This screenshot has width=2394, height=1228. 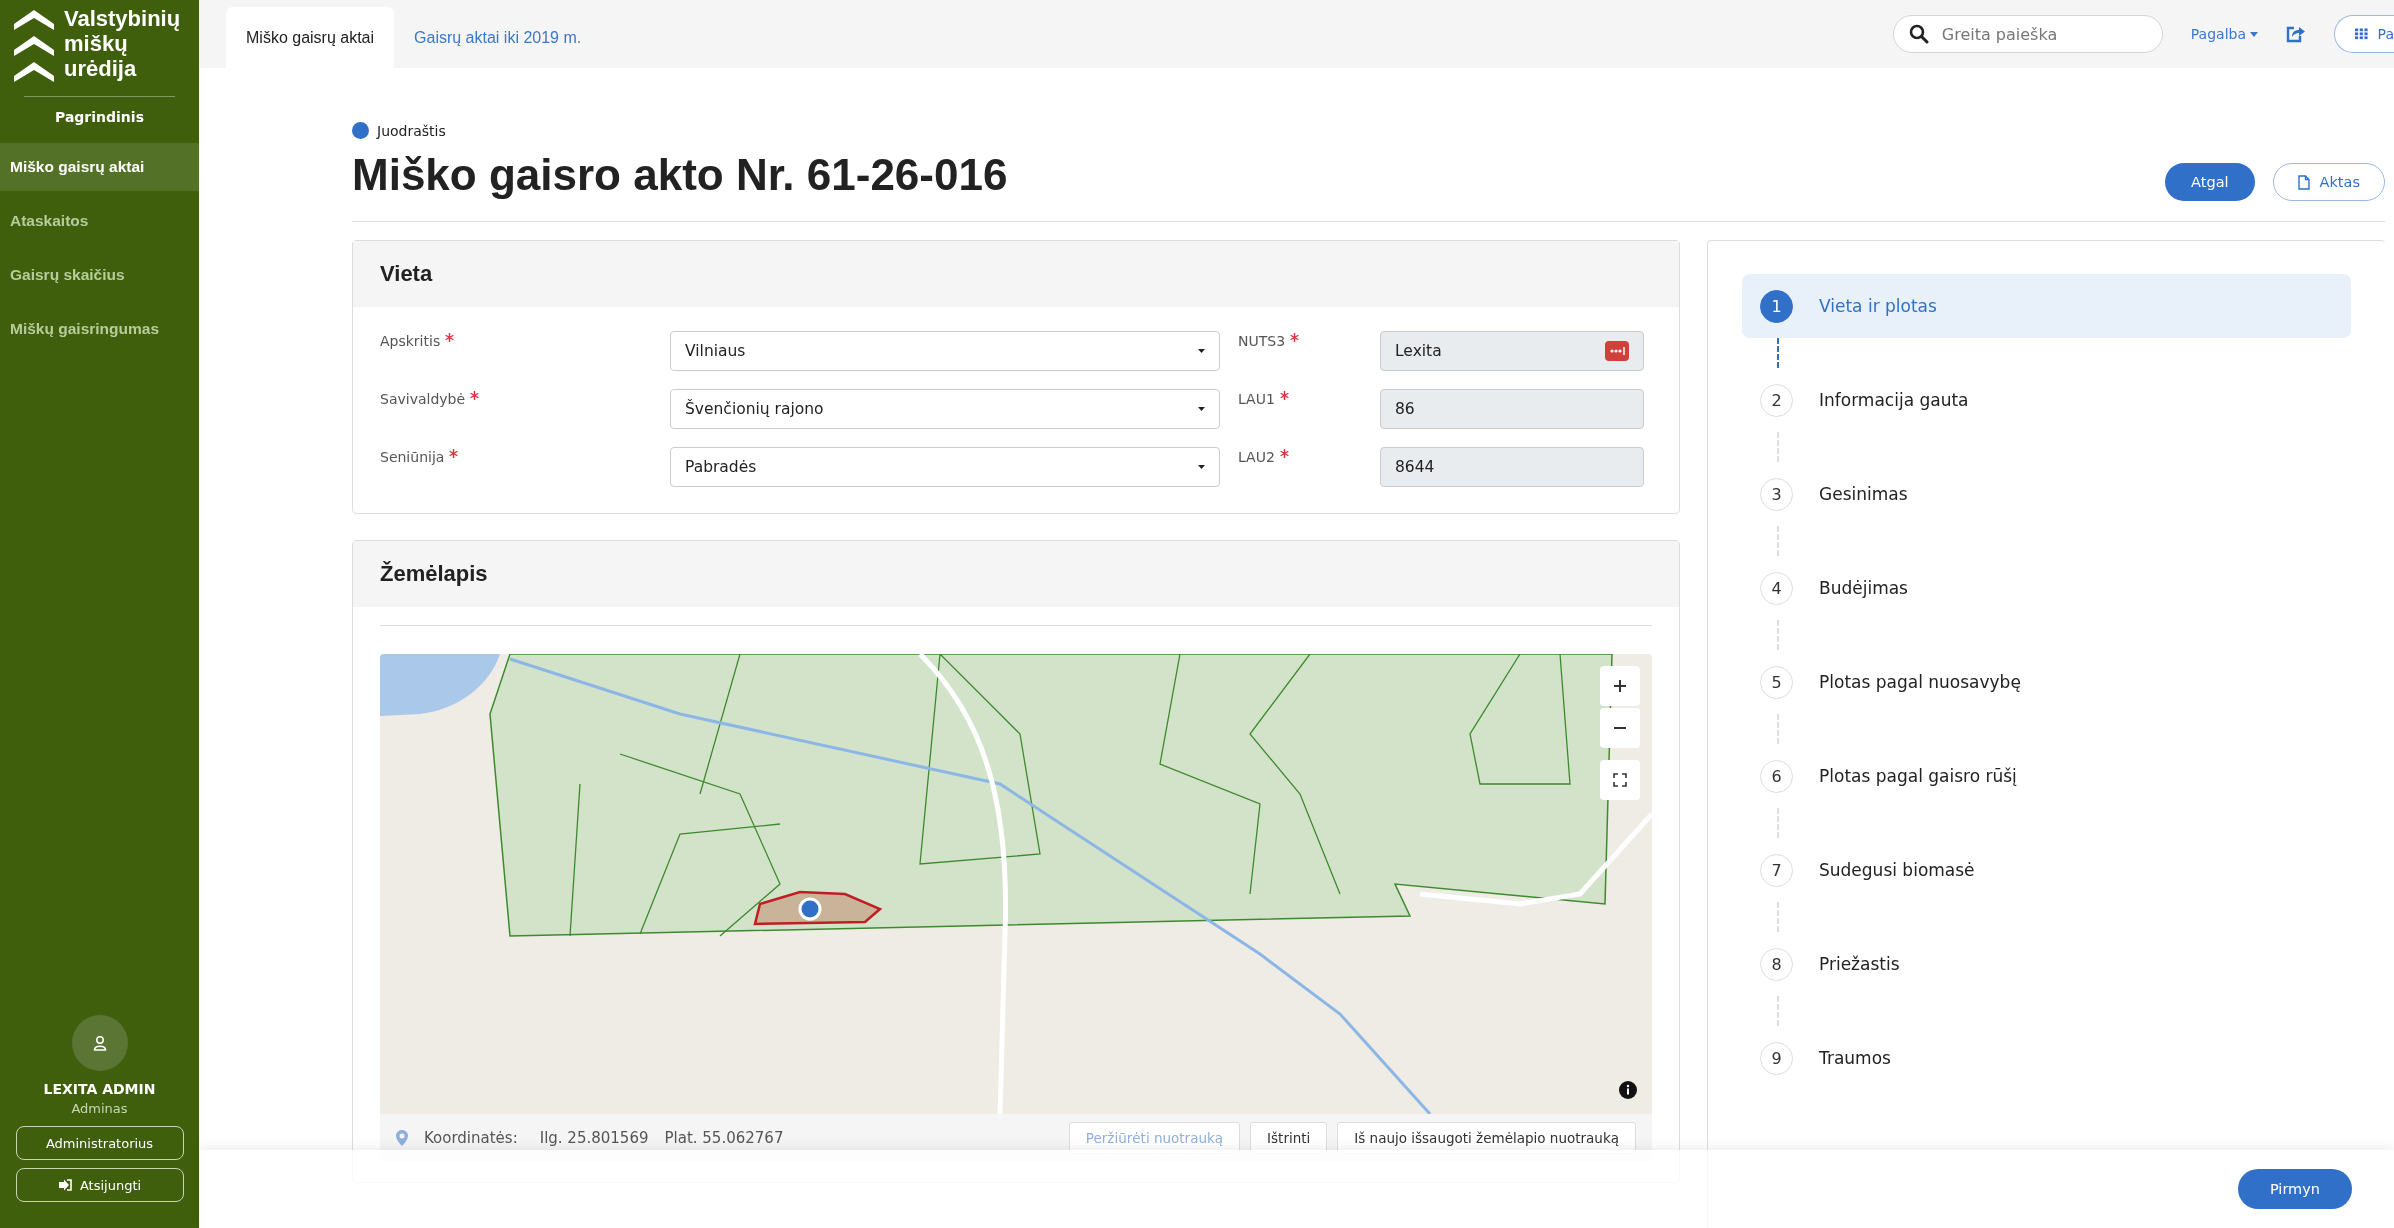 I want to click on logout-button: Atsijungti, so click(x=99, y=1185).